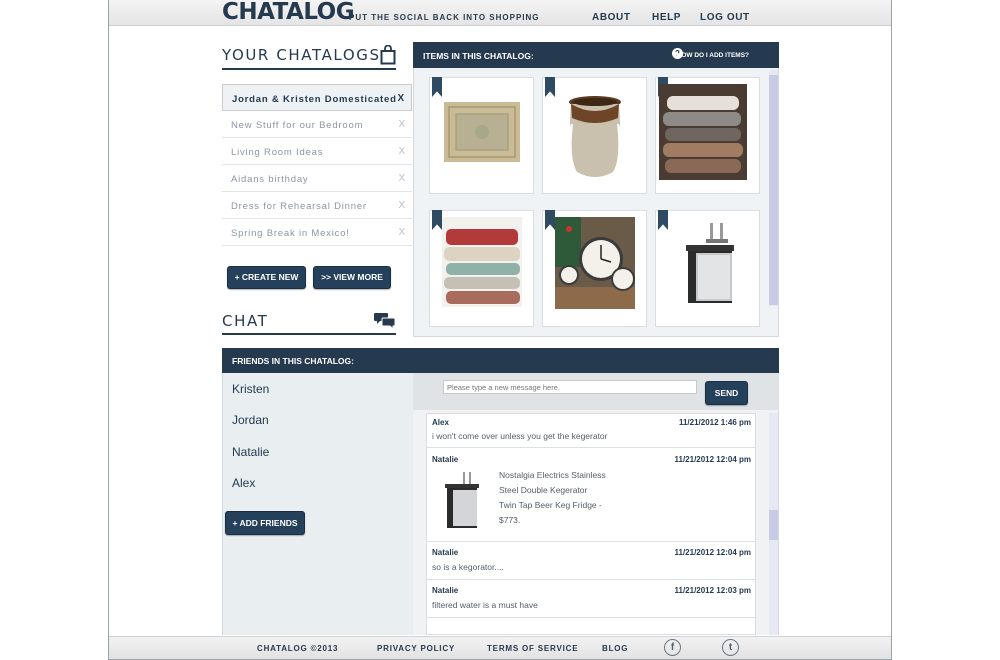  Describe the element at coordinates (265, 523) in the screenshot. I see `add-friends-button: + ADD FRIENDS` at that location.